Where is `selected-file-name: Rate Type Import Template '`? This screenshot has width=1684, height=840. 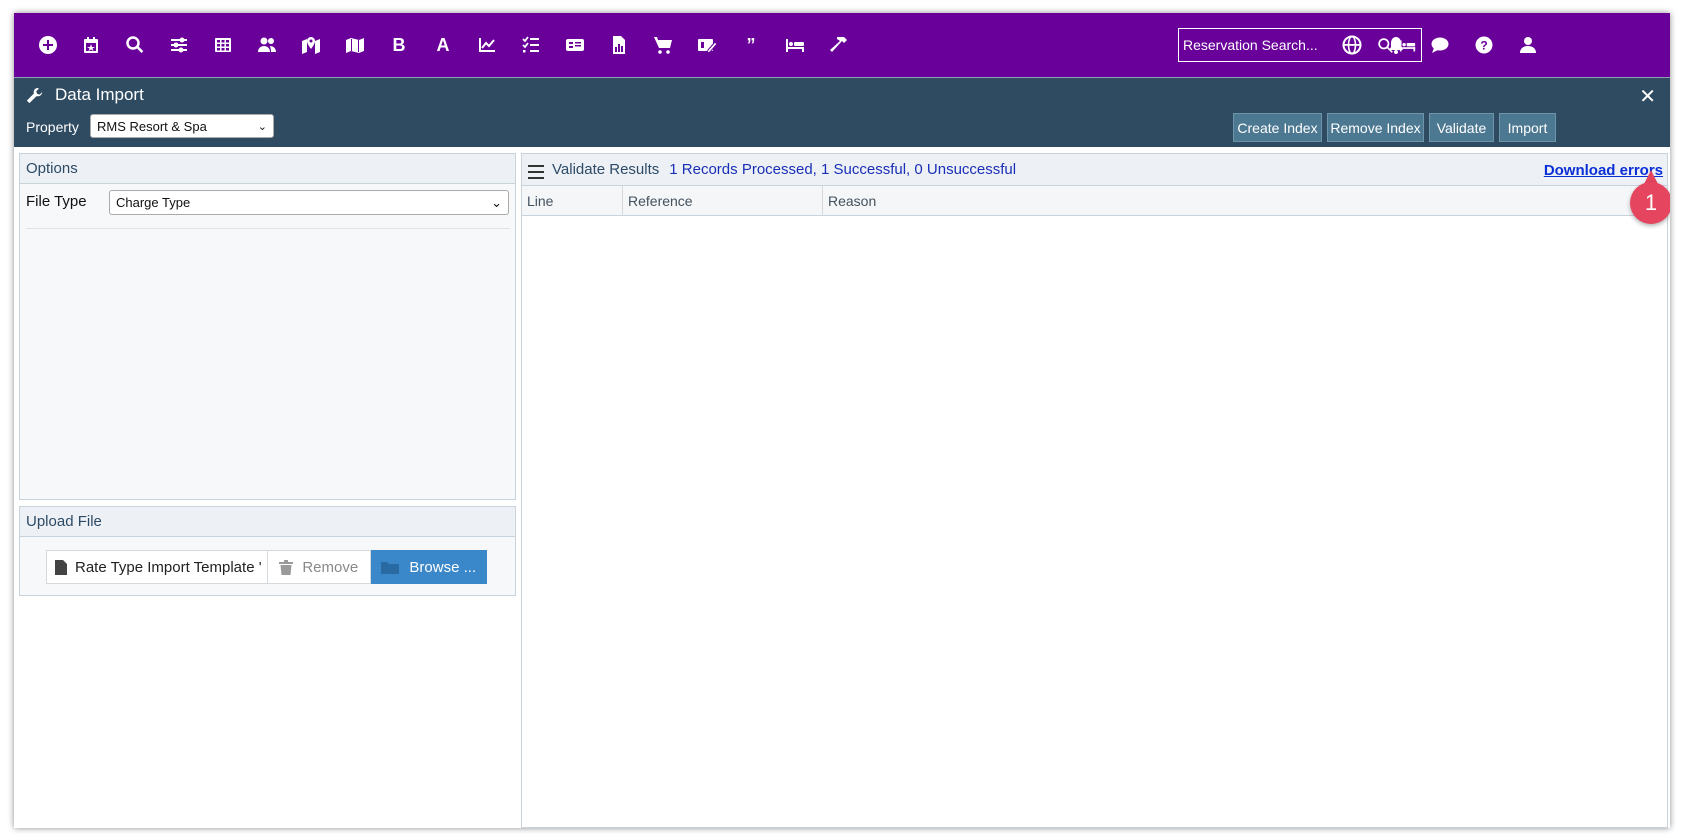
selected-file-name: Rate Type Import Template ' is located at coordinates (168, 567).